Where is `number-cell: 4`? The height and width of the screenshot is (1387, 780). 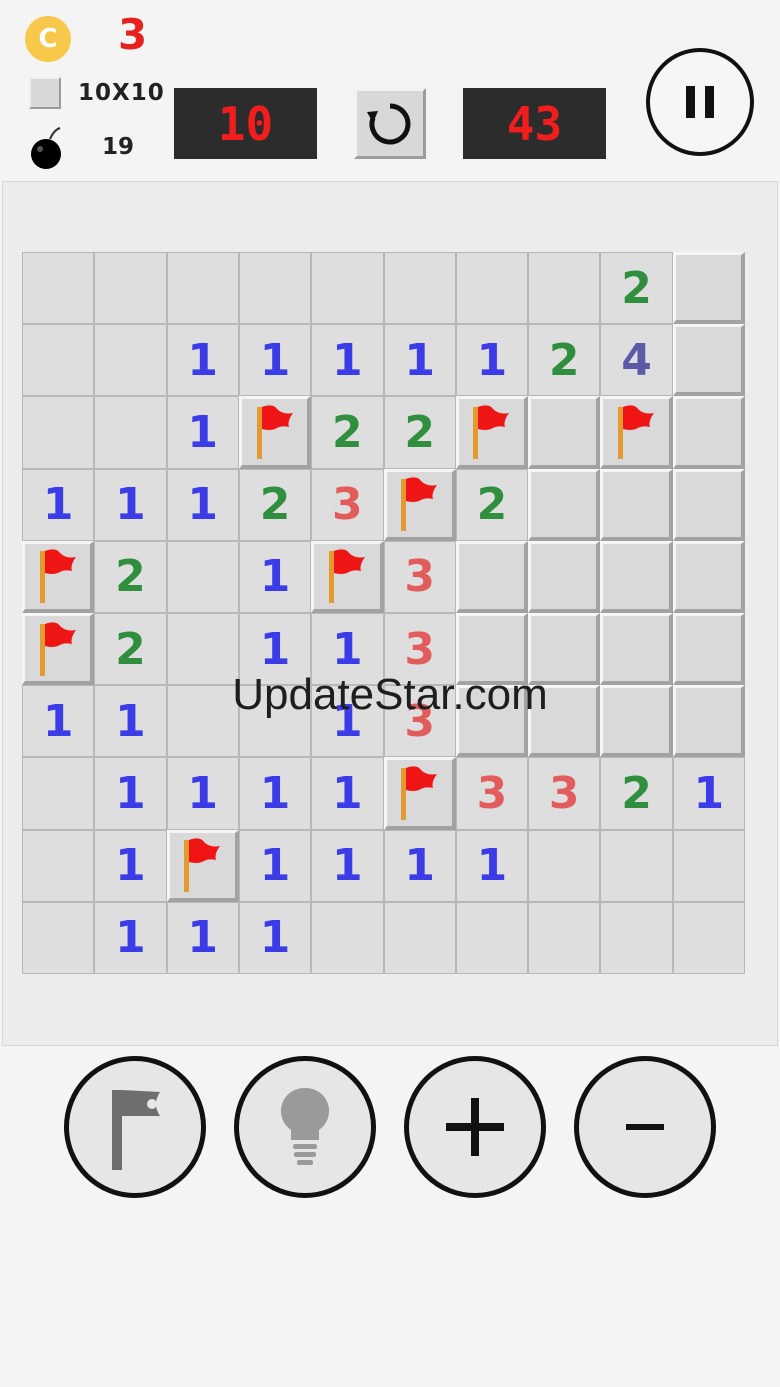
number-cell: 4 is located at coordinates (636, 360).